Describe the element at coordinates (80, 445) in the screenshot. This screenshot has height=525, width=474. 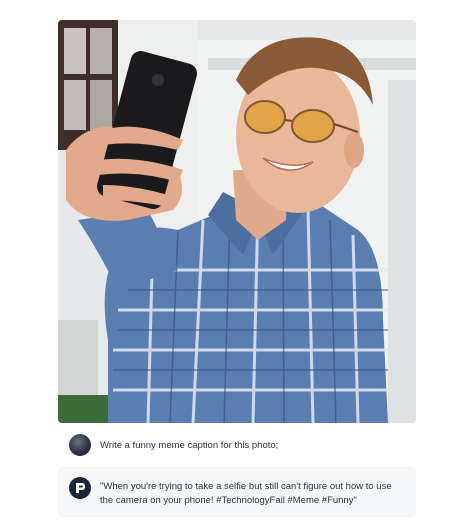
I see `user-avatar` at that location.